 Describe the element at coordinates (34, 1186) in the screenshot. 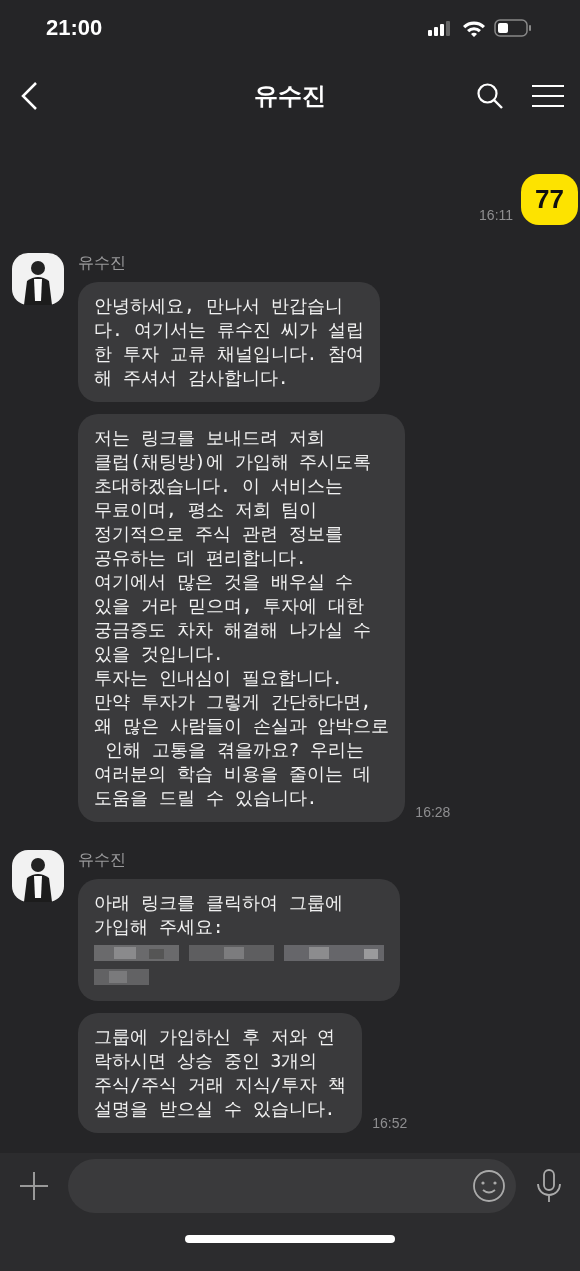

I see `plus-icon` at that location.